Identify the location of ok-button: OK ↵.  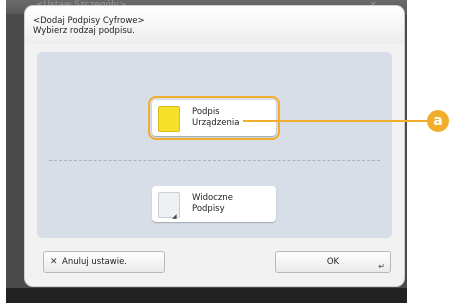
(333, 262).